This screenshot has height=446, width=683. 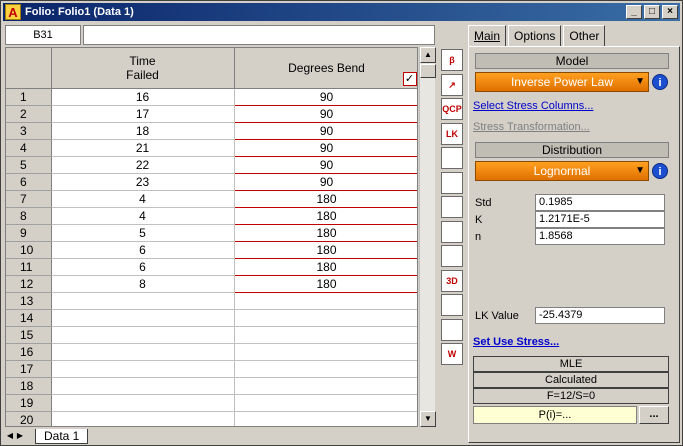 I want to click on tab-options: Options, so click(x=535, y=36).